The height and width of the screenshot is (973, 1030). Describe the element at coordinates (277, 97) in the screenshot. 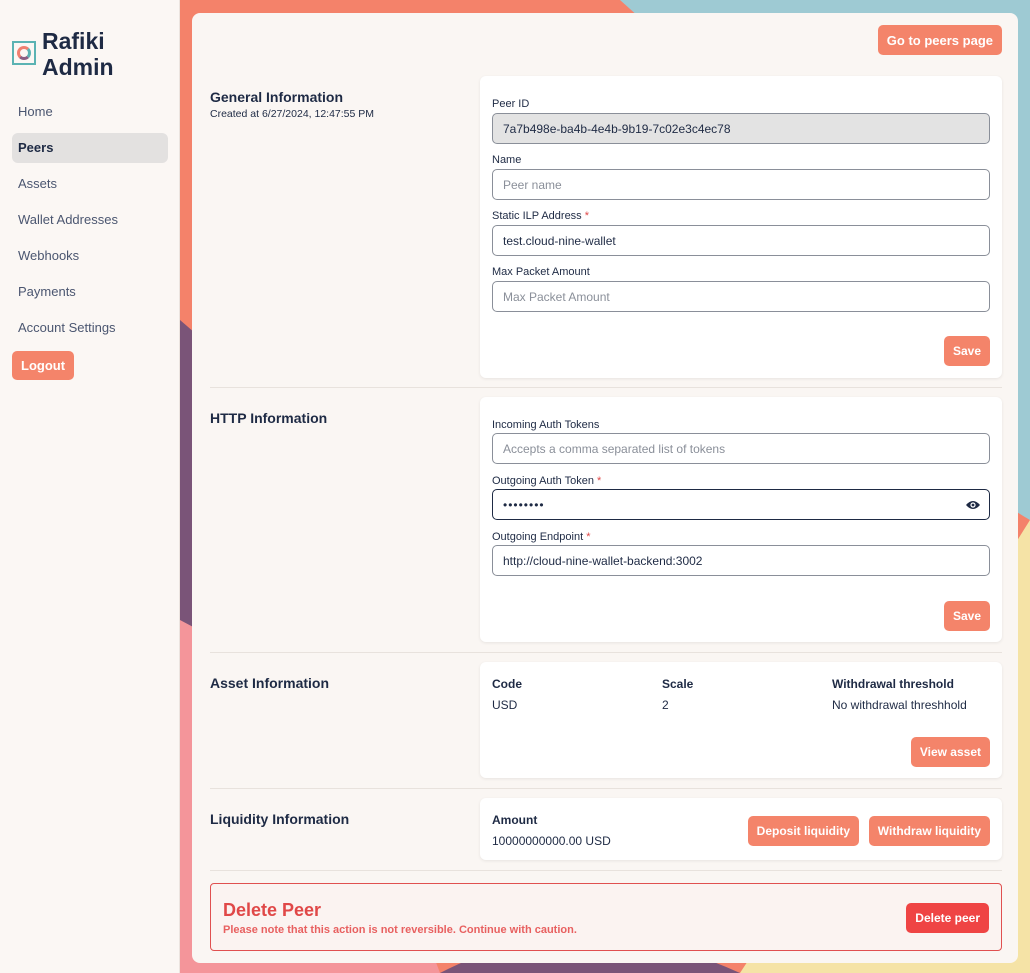

I see `general-info-title: General Information` at that location.